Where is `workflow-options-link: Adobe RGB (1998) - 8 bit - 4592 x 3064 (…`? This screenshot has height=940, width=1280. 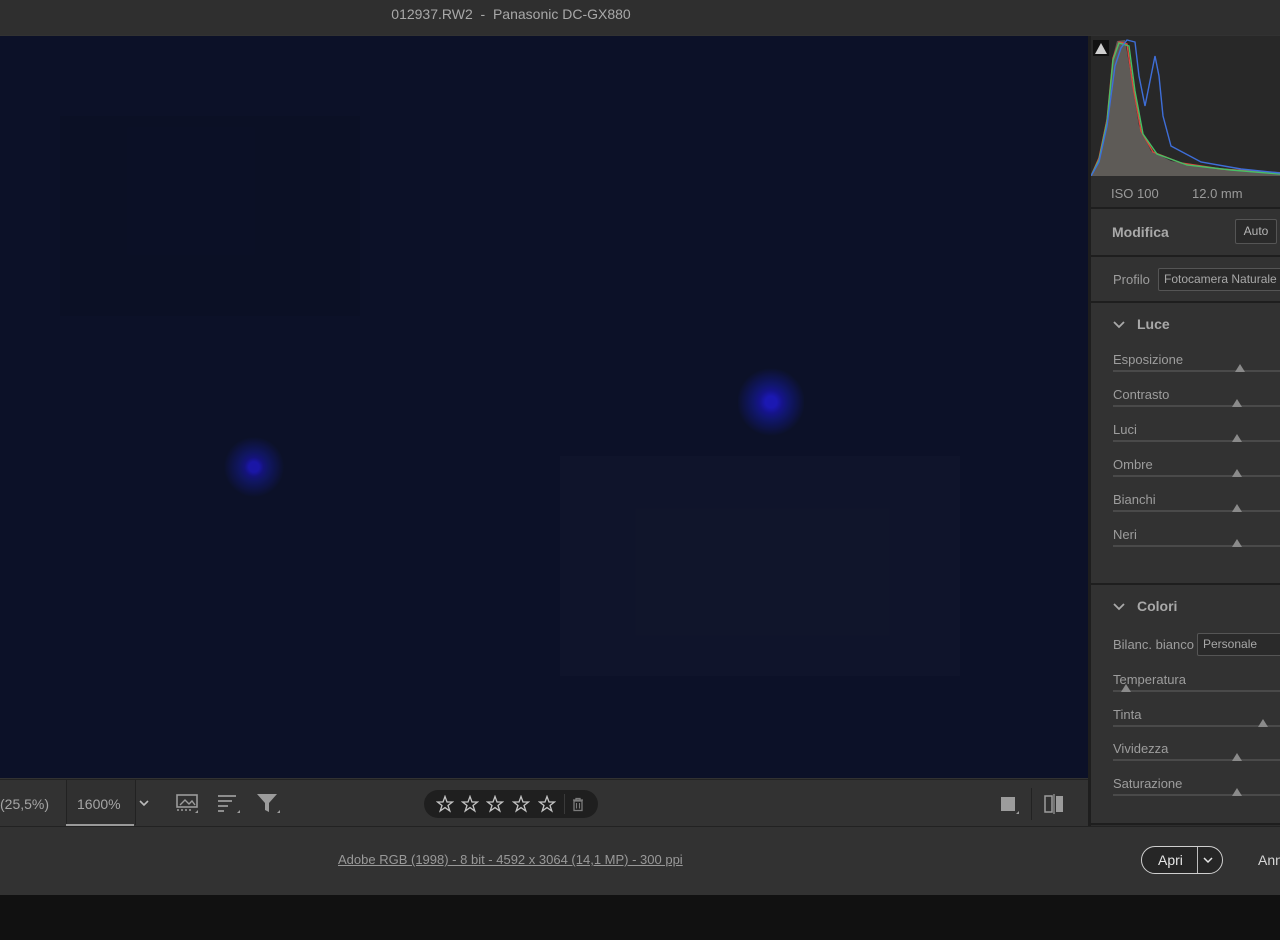 workflow-options-link: Adobe RGB (1998) - 8 bit - 4592 x 3064 (… is located at coordinates (510, 859).